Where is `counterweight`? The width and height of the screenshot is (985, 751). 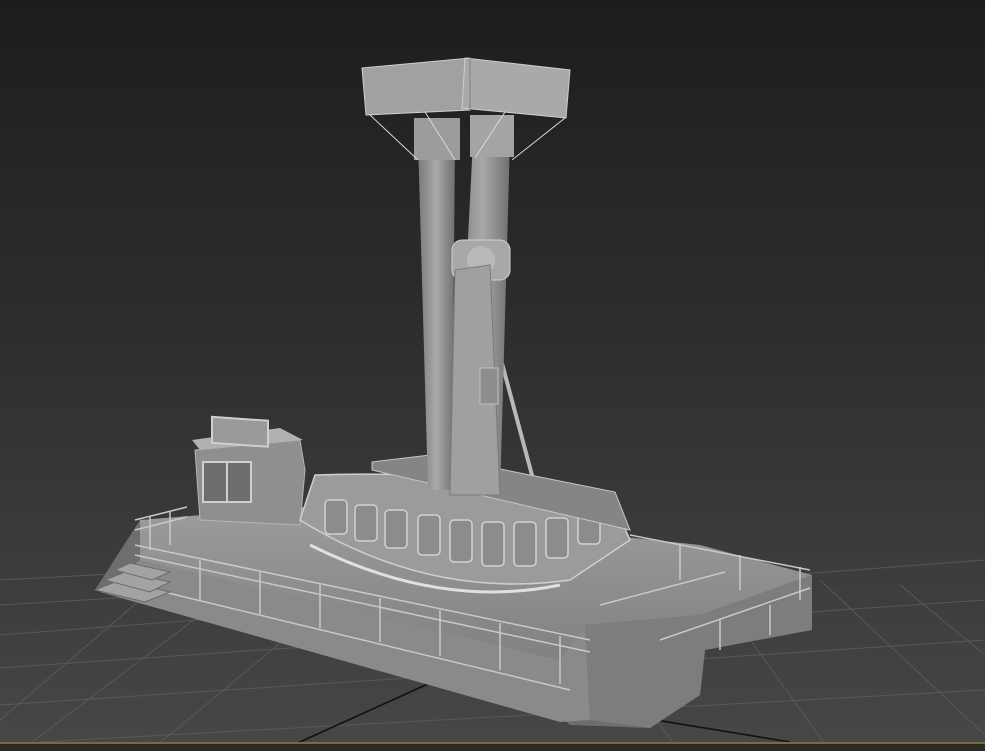 counterweight is located at coordinates (466, 88).